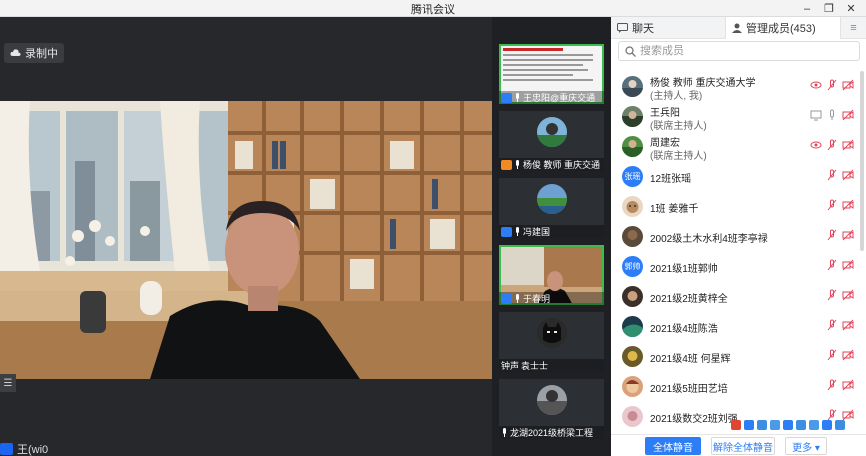 The width and height of the screenshot is (866, 456). I want to click on ime-voice-icon, so click(788, 425).